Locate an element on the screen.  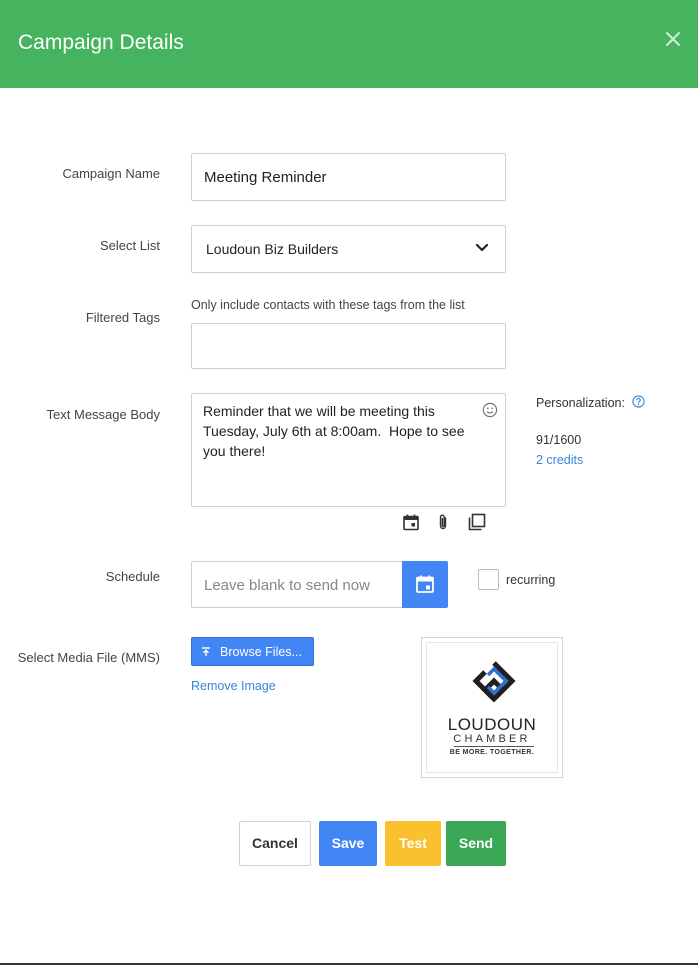
personalization-label: Personalization: is located at coordinates (580, 403).